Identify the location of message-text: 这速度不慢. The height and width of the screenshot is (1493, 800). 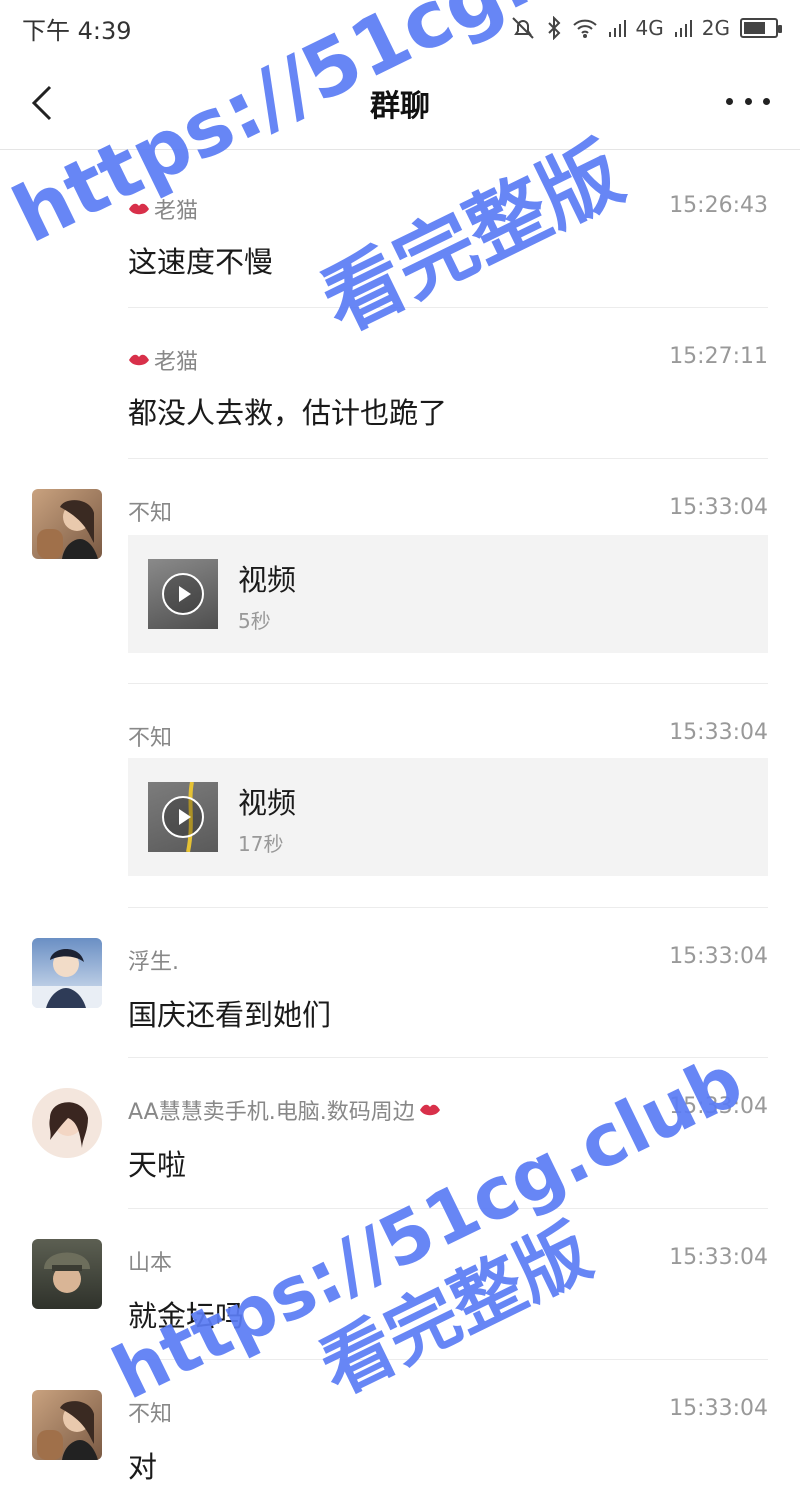
(200, 260).